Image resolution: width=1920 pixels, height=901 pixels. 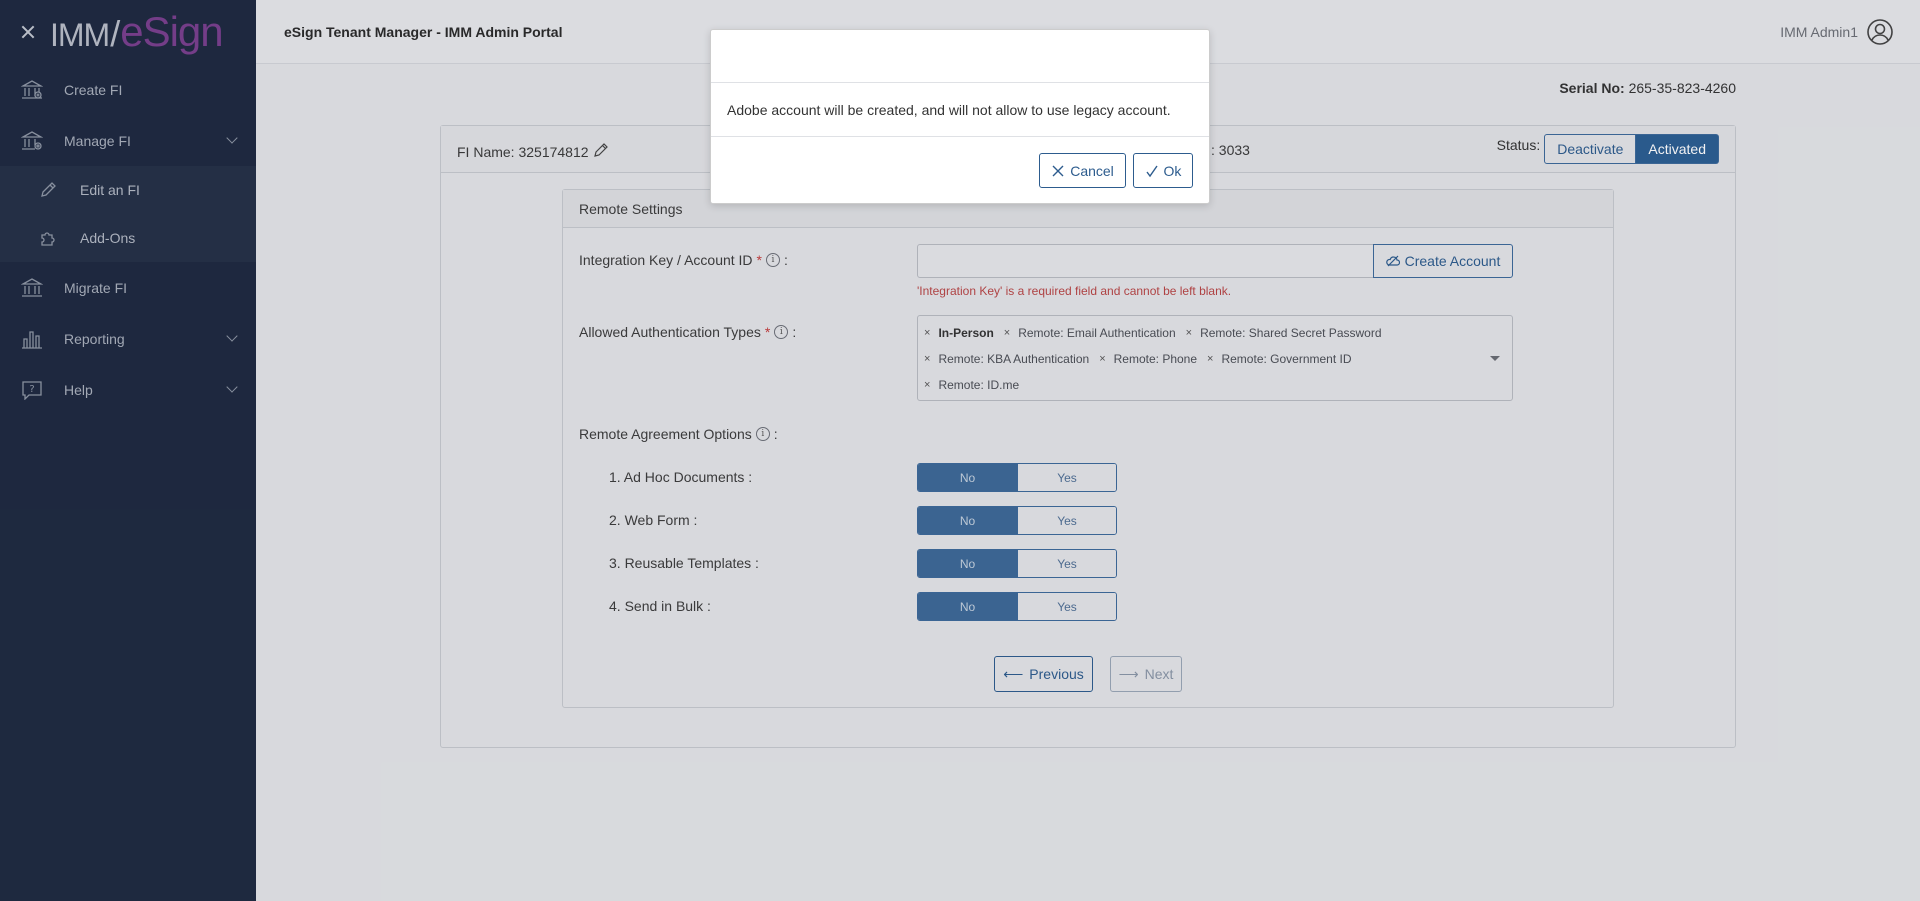 What do you see at coordinates (960, 170) in the screenshot?
I see `dialog-footer: Cancel Ok` at bounding box center [960, 170].